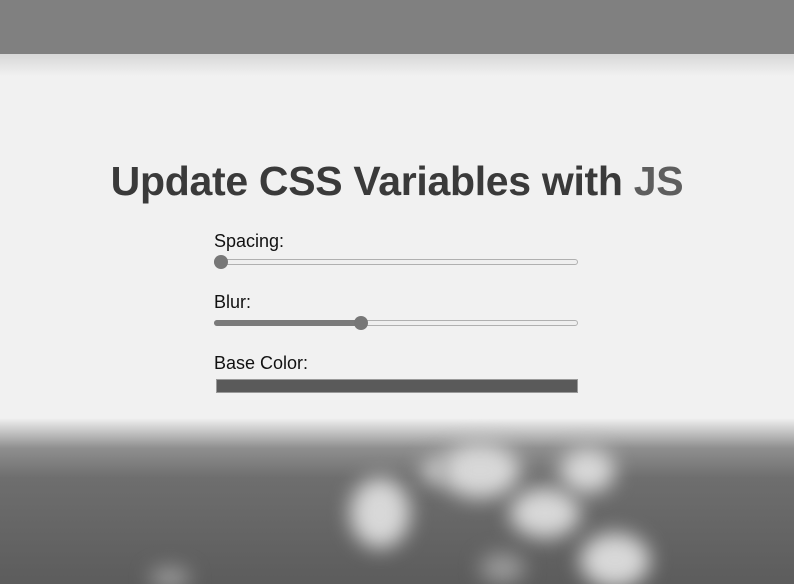  Describe the element at coordinates (396, 323) in the screenshot. I see `blur-slider` at that location.